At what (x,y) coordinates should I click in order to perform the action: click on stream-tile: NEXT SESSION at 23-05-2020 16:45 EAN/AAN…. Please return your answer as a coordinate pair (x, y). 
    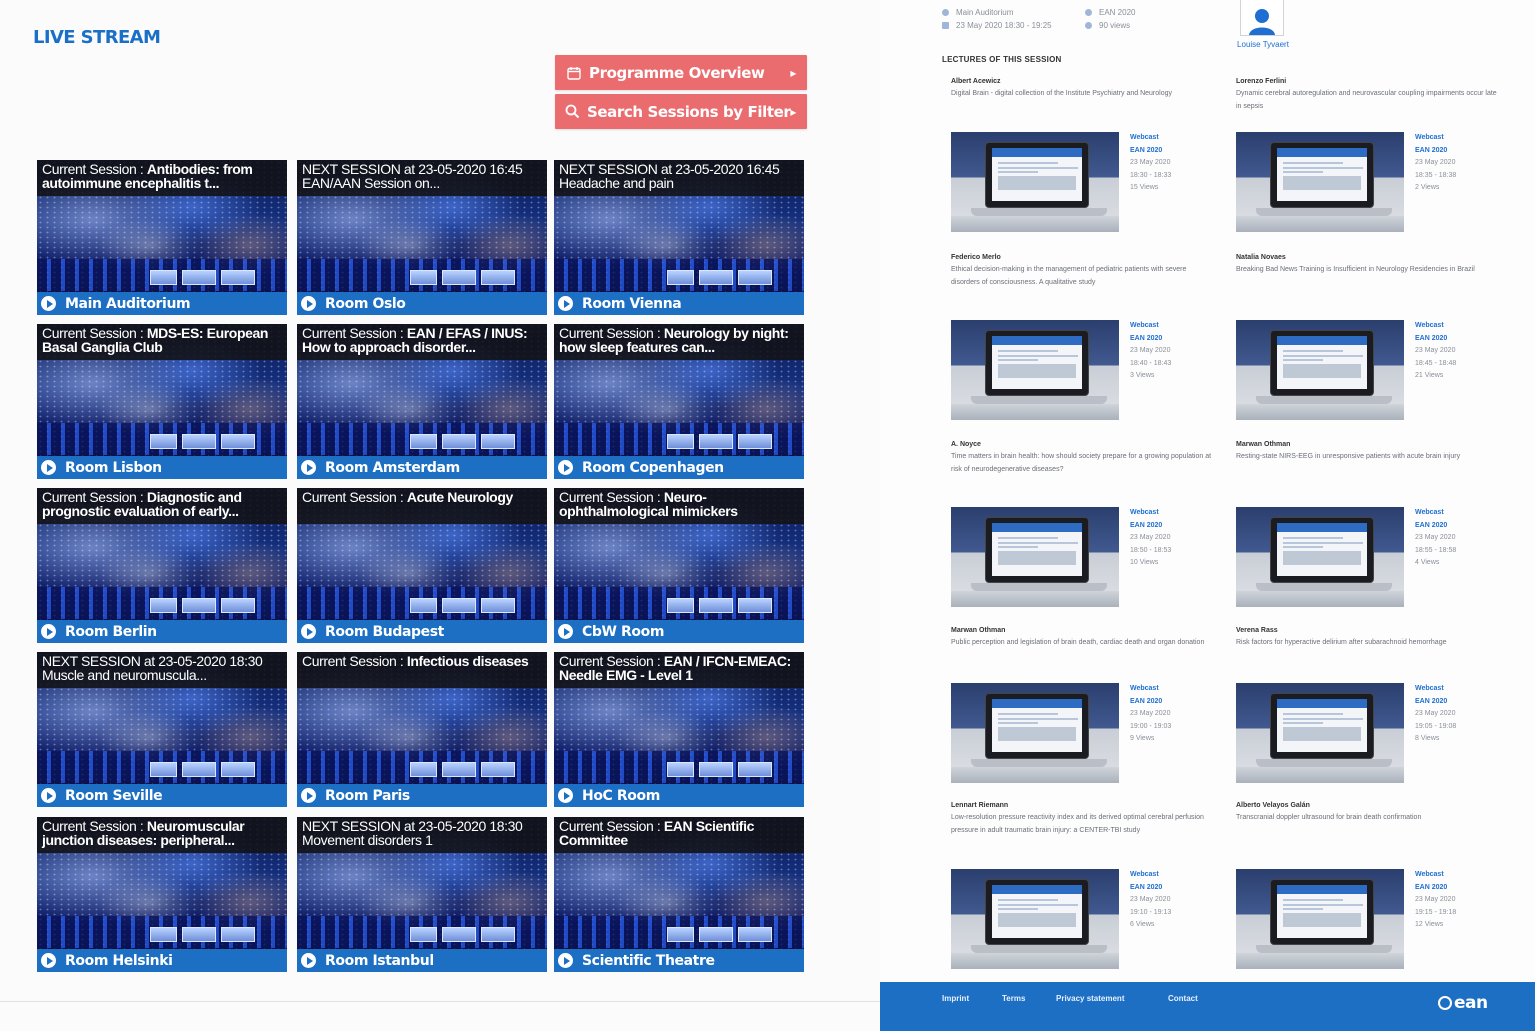
    Looking at the image, I should click on (422, 237).